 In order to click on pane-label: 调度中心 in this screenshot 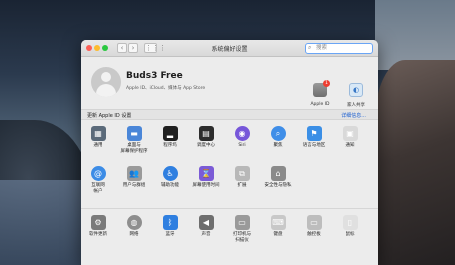, I will do `click(206, 145)`.